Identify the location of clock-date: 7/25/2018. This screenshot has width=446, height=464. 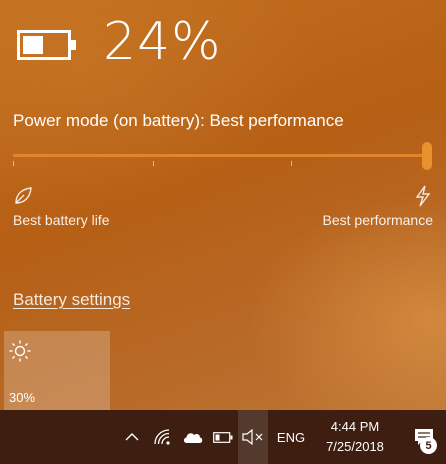
(355, 446).